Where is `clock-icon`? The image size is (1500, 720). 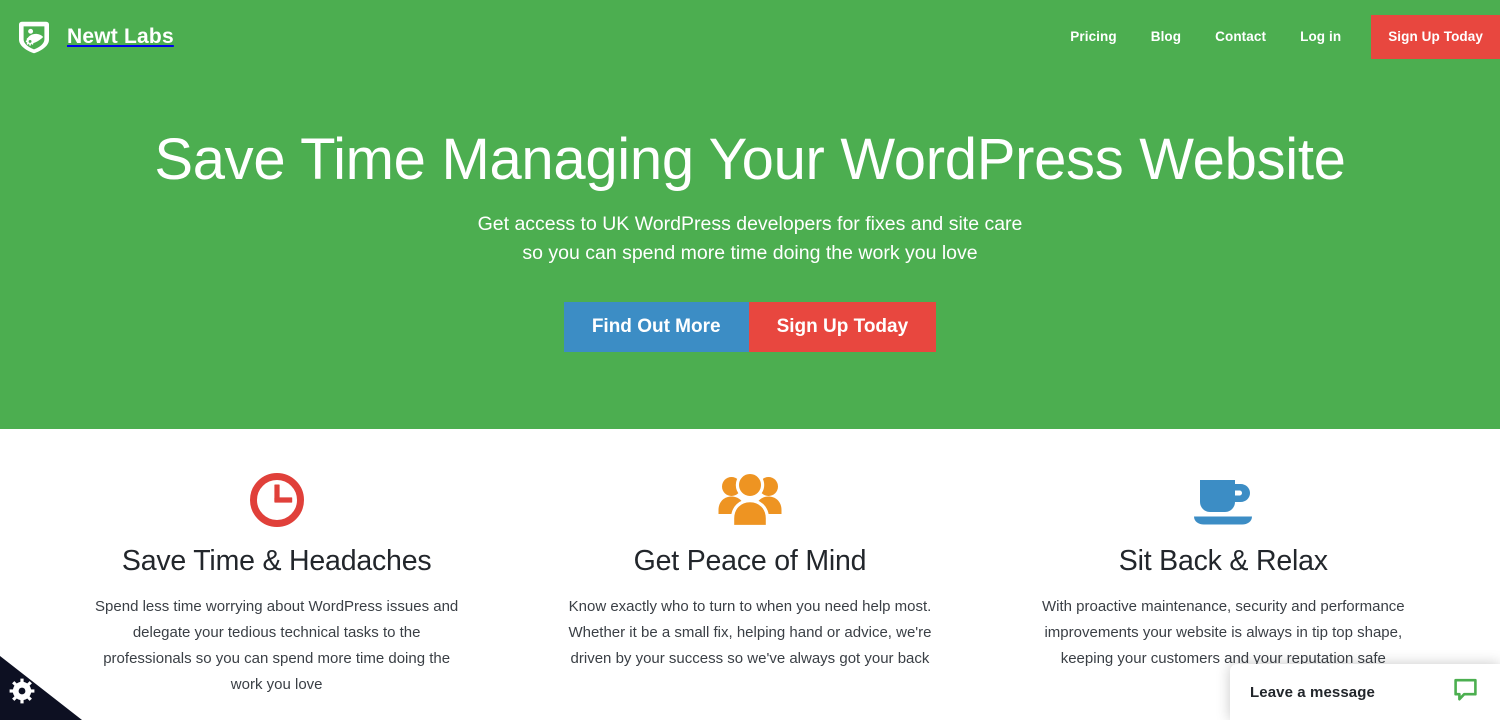
clock-icon is located at coordinates (276, 500).